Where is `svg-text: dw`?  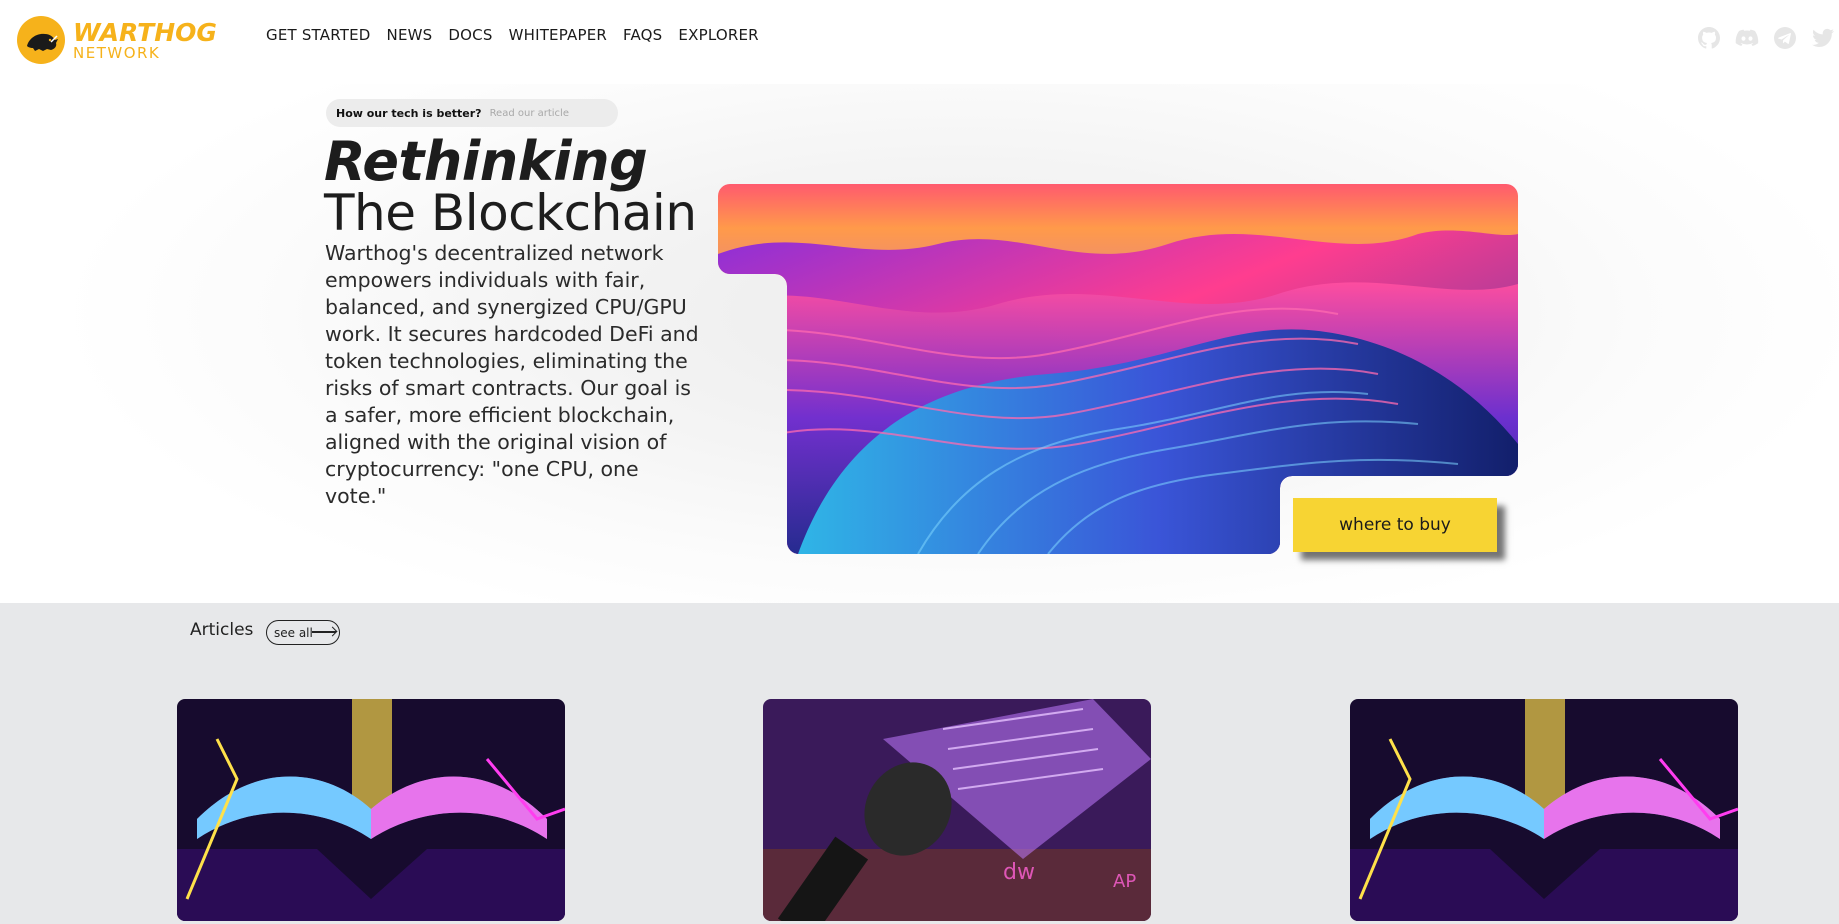
svg-text: dw is located at coordinates (1019, 872).